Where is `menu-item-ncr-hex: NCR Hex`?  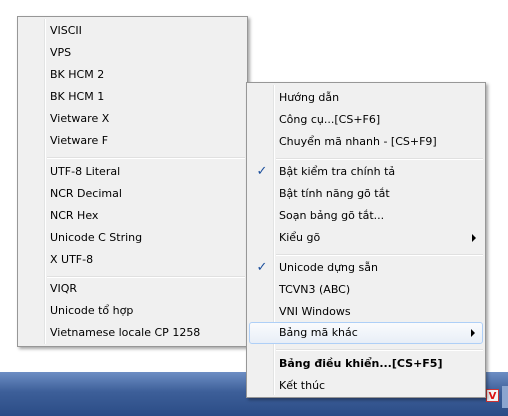
menu-item-ncr-hex: NCR Hex is located at coordinates (132, 216).